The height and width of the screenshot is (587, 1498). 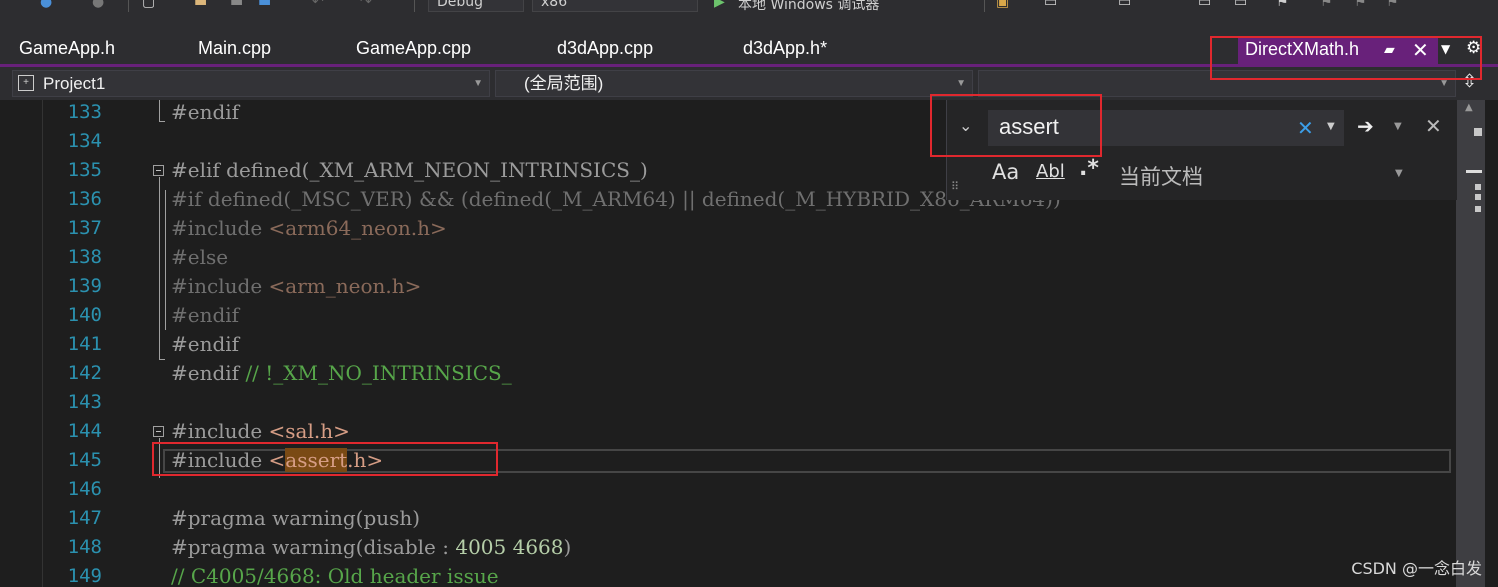 What do you see at coordinates (1474, 171) in the screenshot?
I see `scroll-position-marker` at bounding box center [1474, 171].